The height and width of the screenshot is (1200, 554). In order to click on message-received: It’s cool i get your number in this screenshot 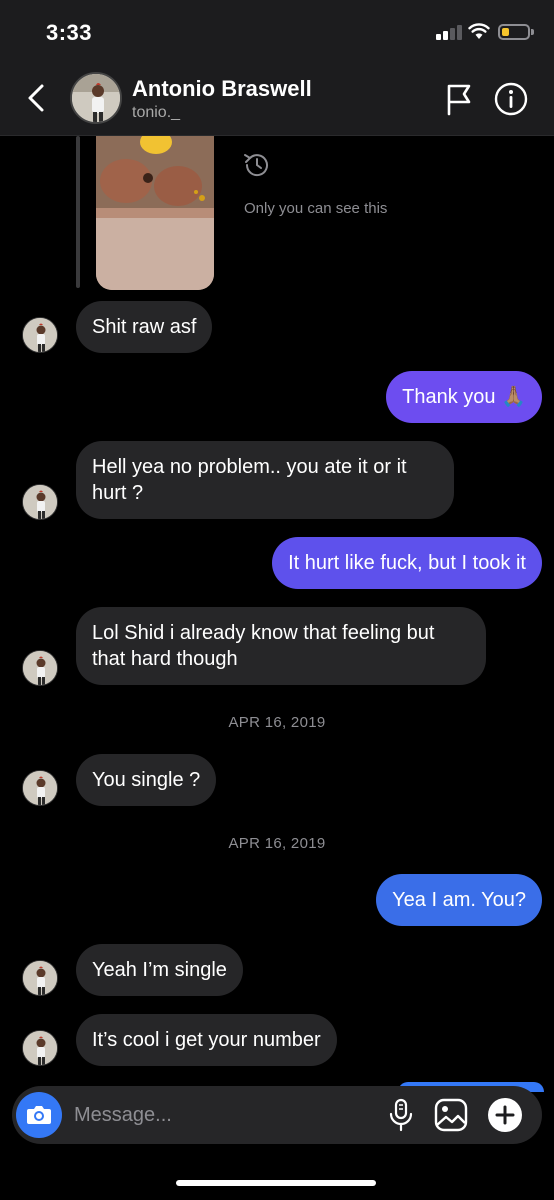, I will do `click(206, 1040)`.